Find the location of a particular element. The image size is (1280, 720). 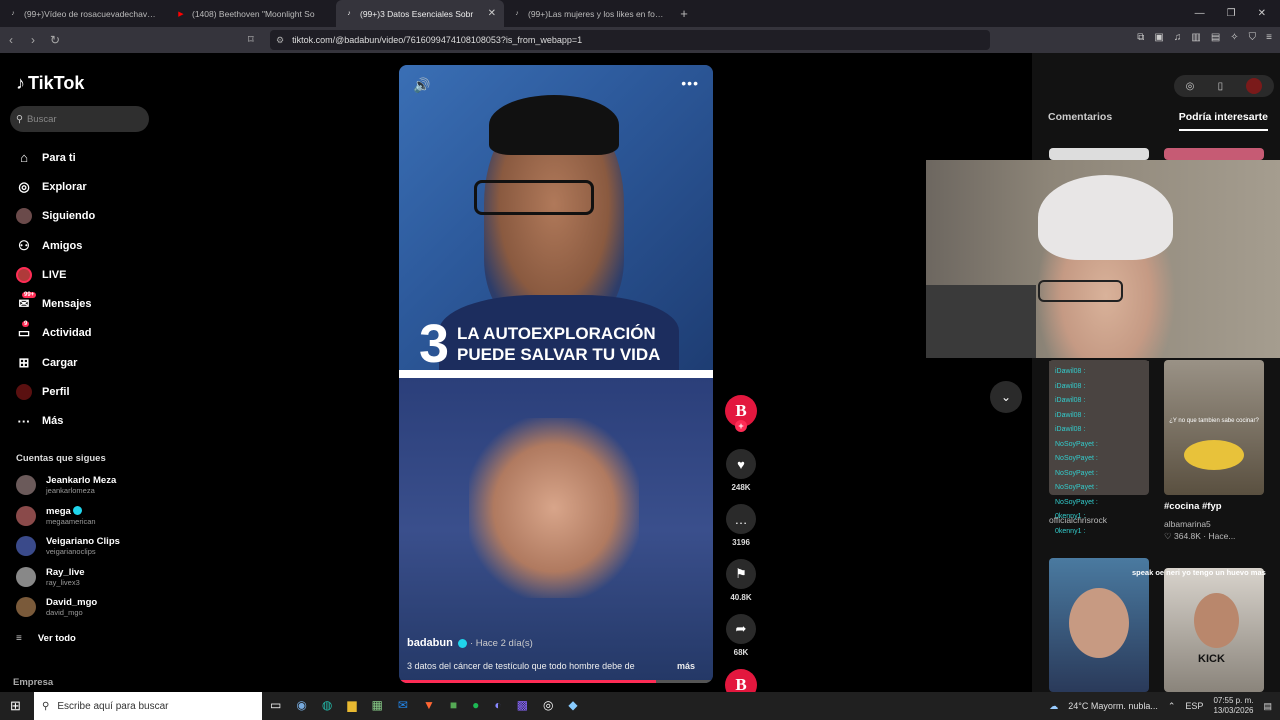

comment-action: … 3196 is located at coordinates (741, 525).